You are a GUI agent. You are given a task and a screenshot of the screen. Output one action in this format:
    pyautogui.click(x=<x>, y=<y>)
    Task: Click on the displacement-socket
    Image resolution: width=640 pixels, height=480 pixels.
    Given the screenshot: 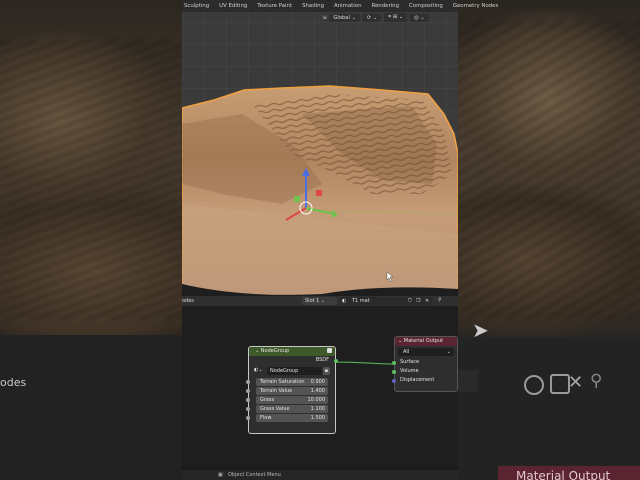 What is the action you would take?
    pyautogui.click(x=394, y=381)
    